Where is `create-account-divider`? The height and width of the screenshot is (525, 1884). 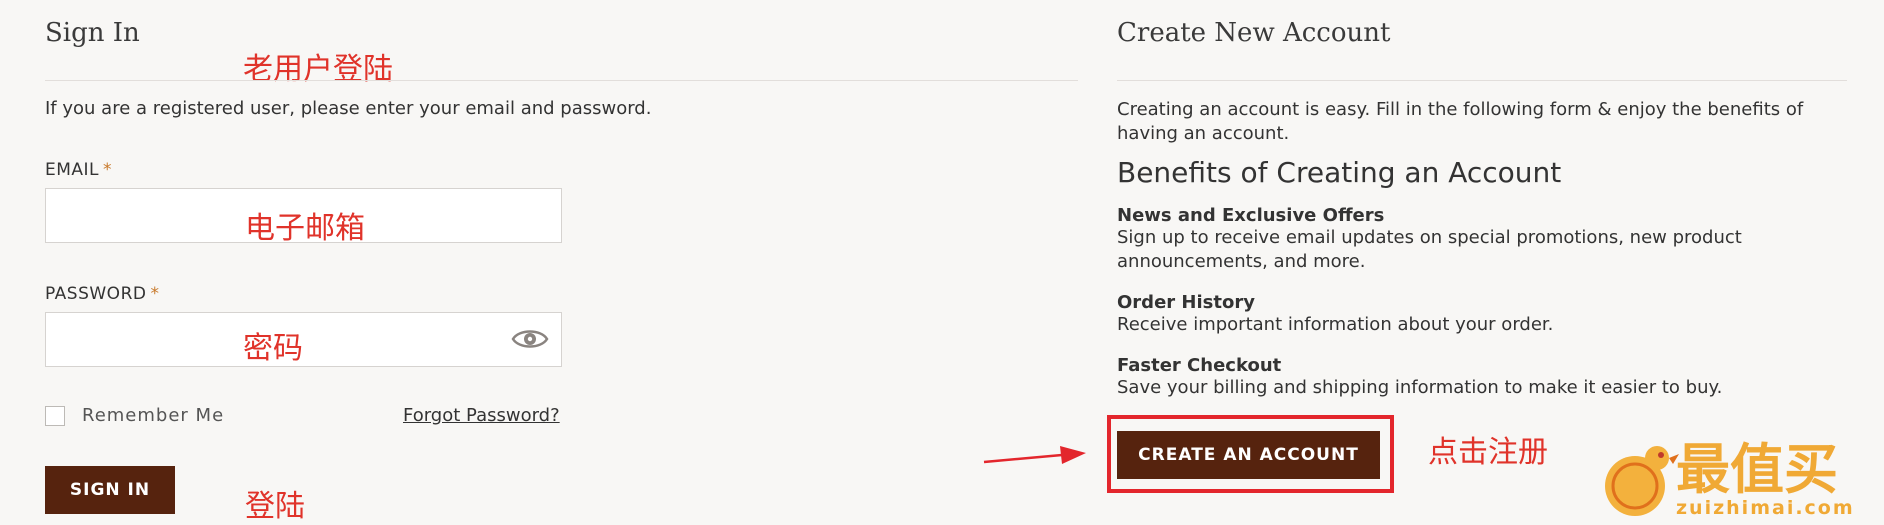 create-account-divider is located at coordinates (1482, 80).